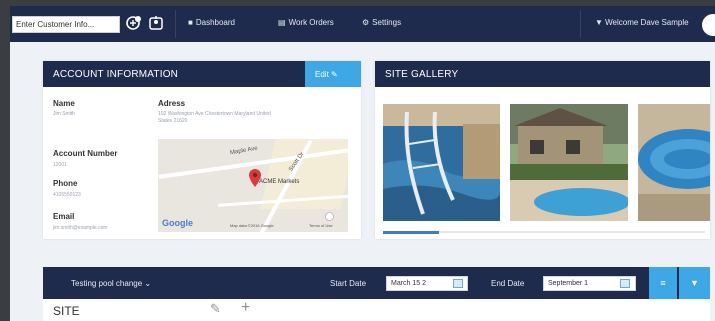 The width and height of the screenshot is (715, 321). What do you see at coordinates (148, 283) in the screenshot?
I see `chevron-down-icon: ⌄` at bounding box center [148, 283].